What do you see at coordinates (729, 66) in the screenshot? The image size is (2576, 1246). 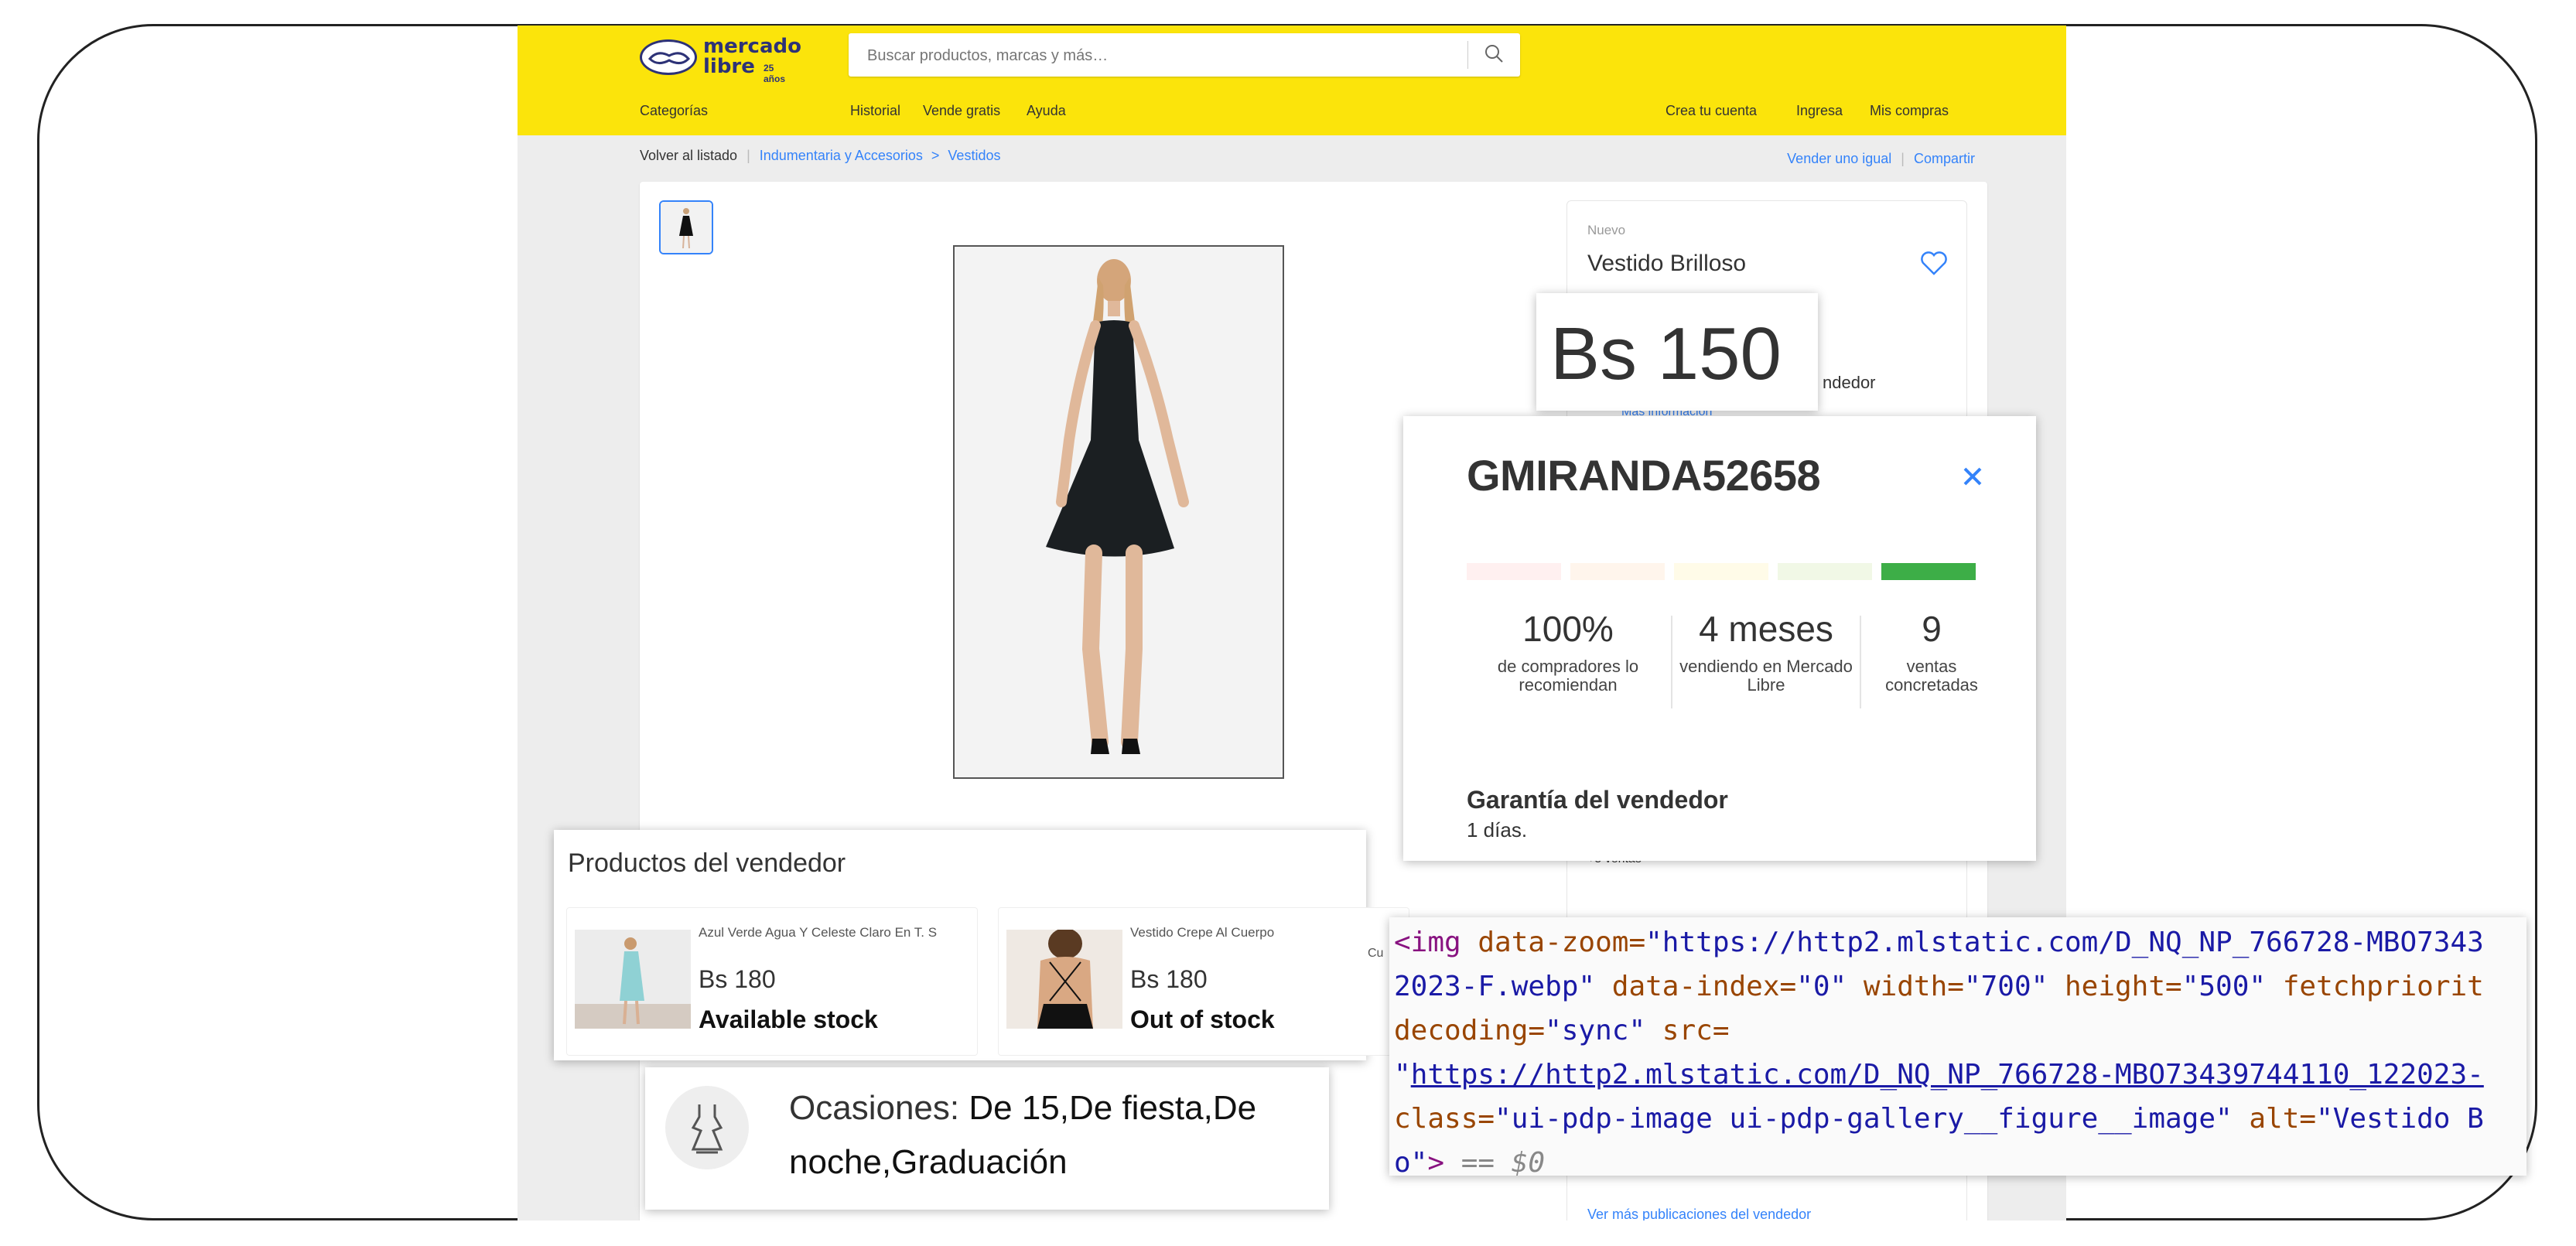 I see `logo-word-libre: libre` at bounding box center [729, 66].